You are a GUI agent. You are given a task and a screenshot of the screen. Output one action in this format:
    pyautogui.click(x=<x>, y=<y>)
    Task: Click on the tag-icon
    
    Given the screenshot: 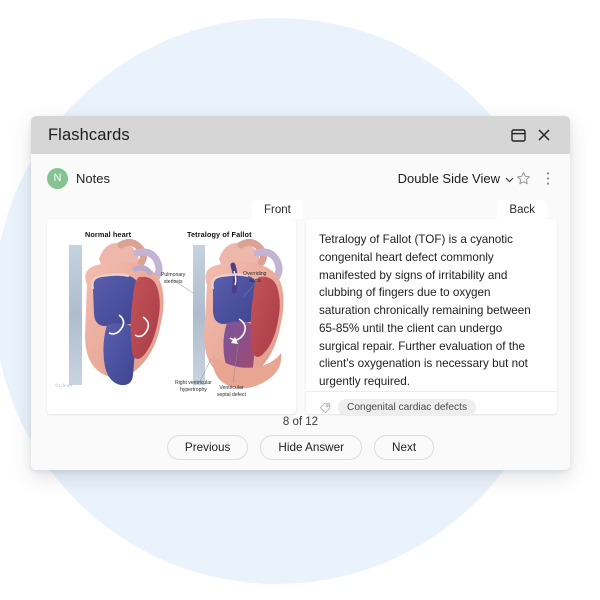 What is the action you would take?
    pyautogui.click(x=325, y=408)
    